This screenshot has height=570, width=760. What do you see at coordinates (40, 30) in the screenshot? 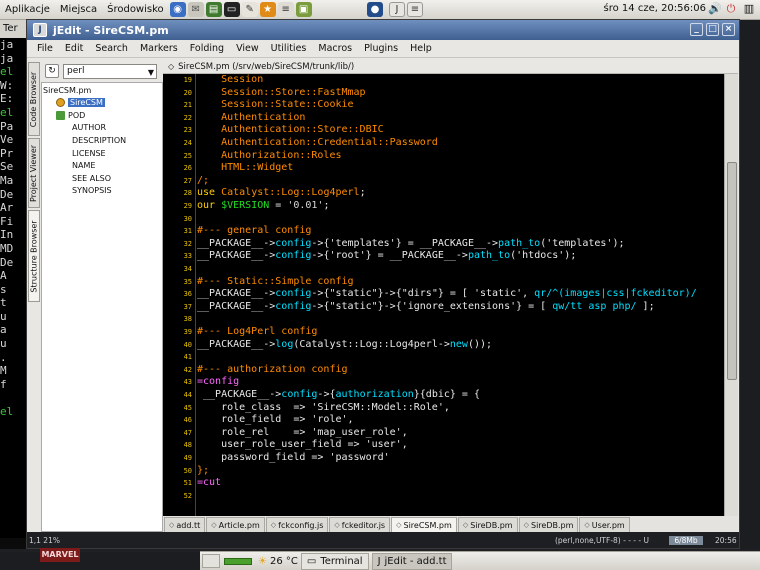
I see `jedit-app-icon: J` at bounding box center [40, 30].